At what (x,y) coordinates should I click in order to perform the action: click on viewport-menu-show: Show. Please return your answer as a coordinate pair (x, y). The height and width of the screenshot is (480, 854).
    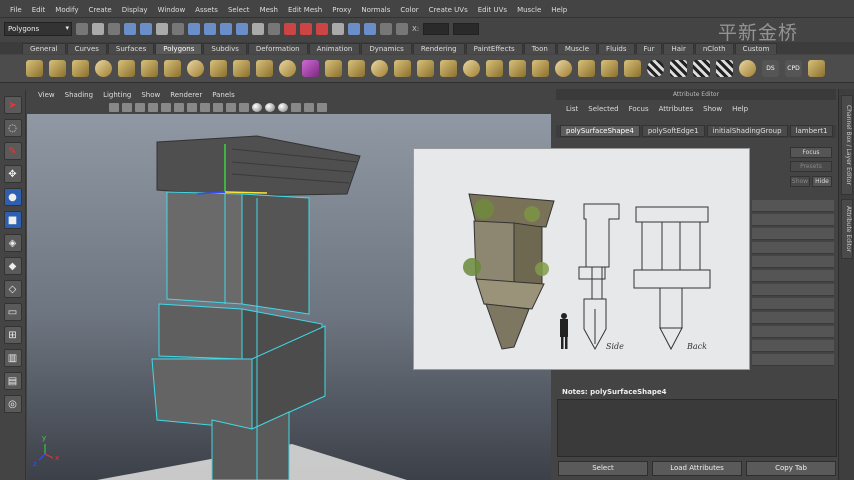
    Looking at the image, I should click on (150, 95).